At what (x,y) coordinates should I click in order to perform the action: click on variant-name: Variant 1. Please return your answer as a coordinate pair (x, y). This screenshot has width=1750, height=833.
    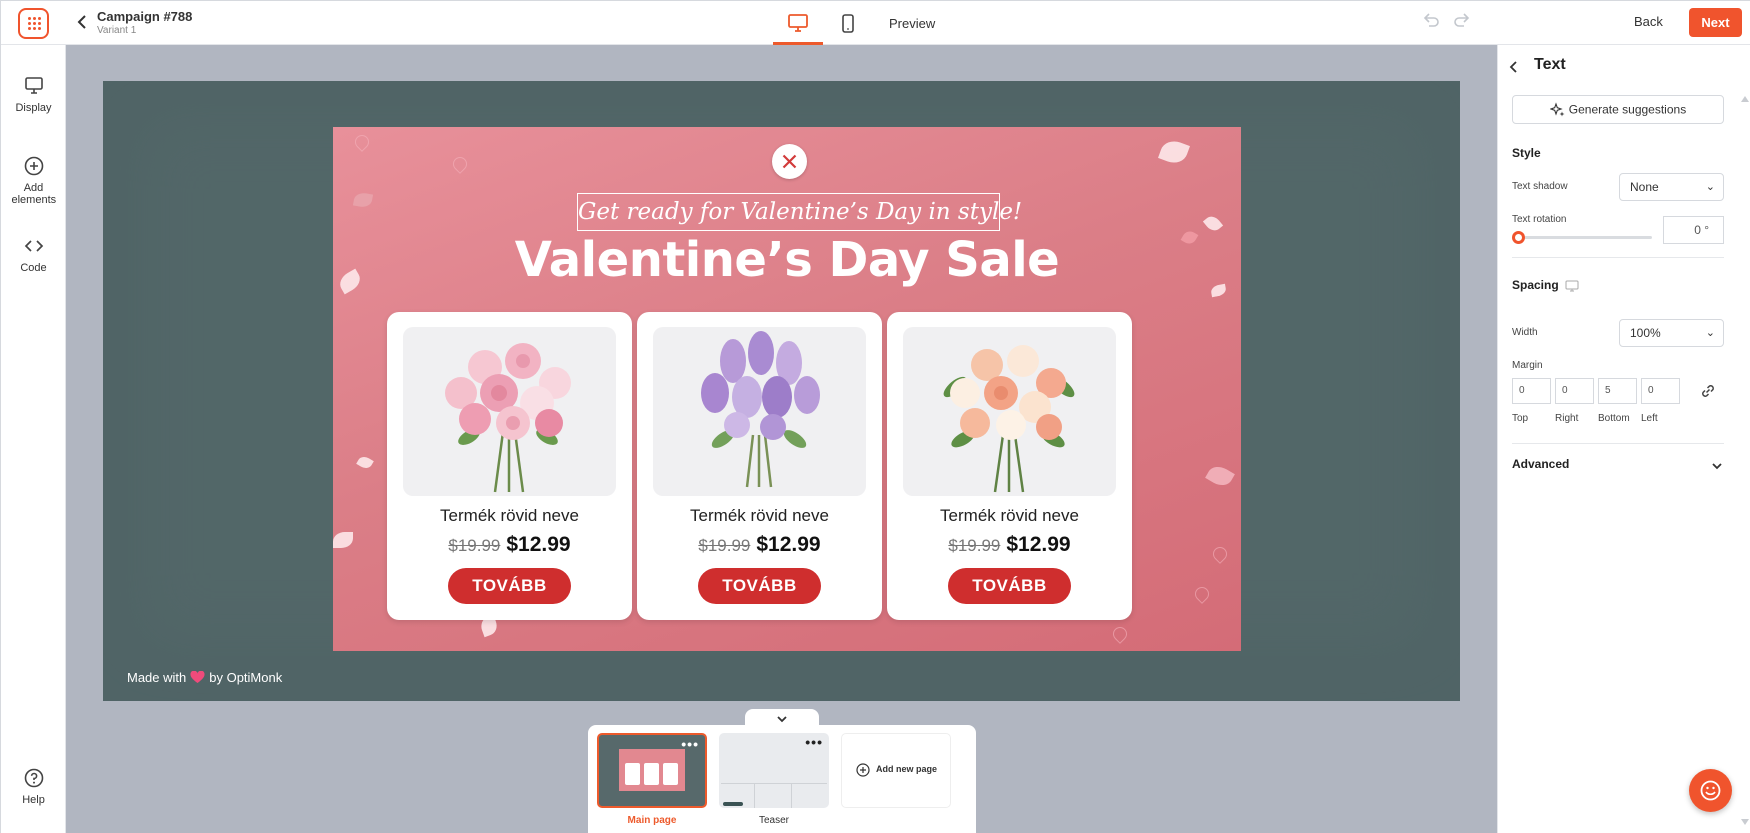
    Looking at the image, I should click on (117, 30).